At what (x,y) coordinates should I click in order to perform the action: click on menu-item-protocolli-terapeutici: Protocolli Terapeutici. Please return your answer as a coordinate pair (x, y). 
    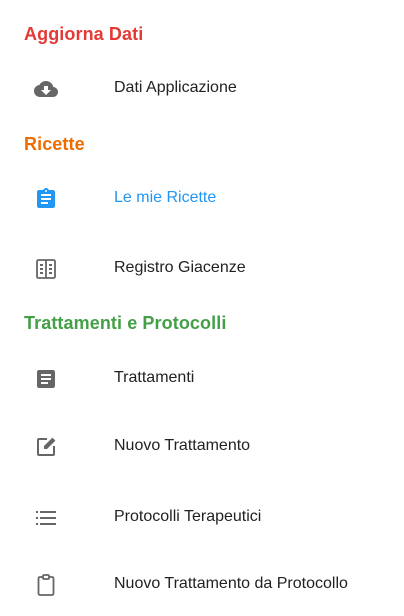
    Looking at the image, I should click on (202, 518).